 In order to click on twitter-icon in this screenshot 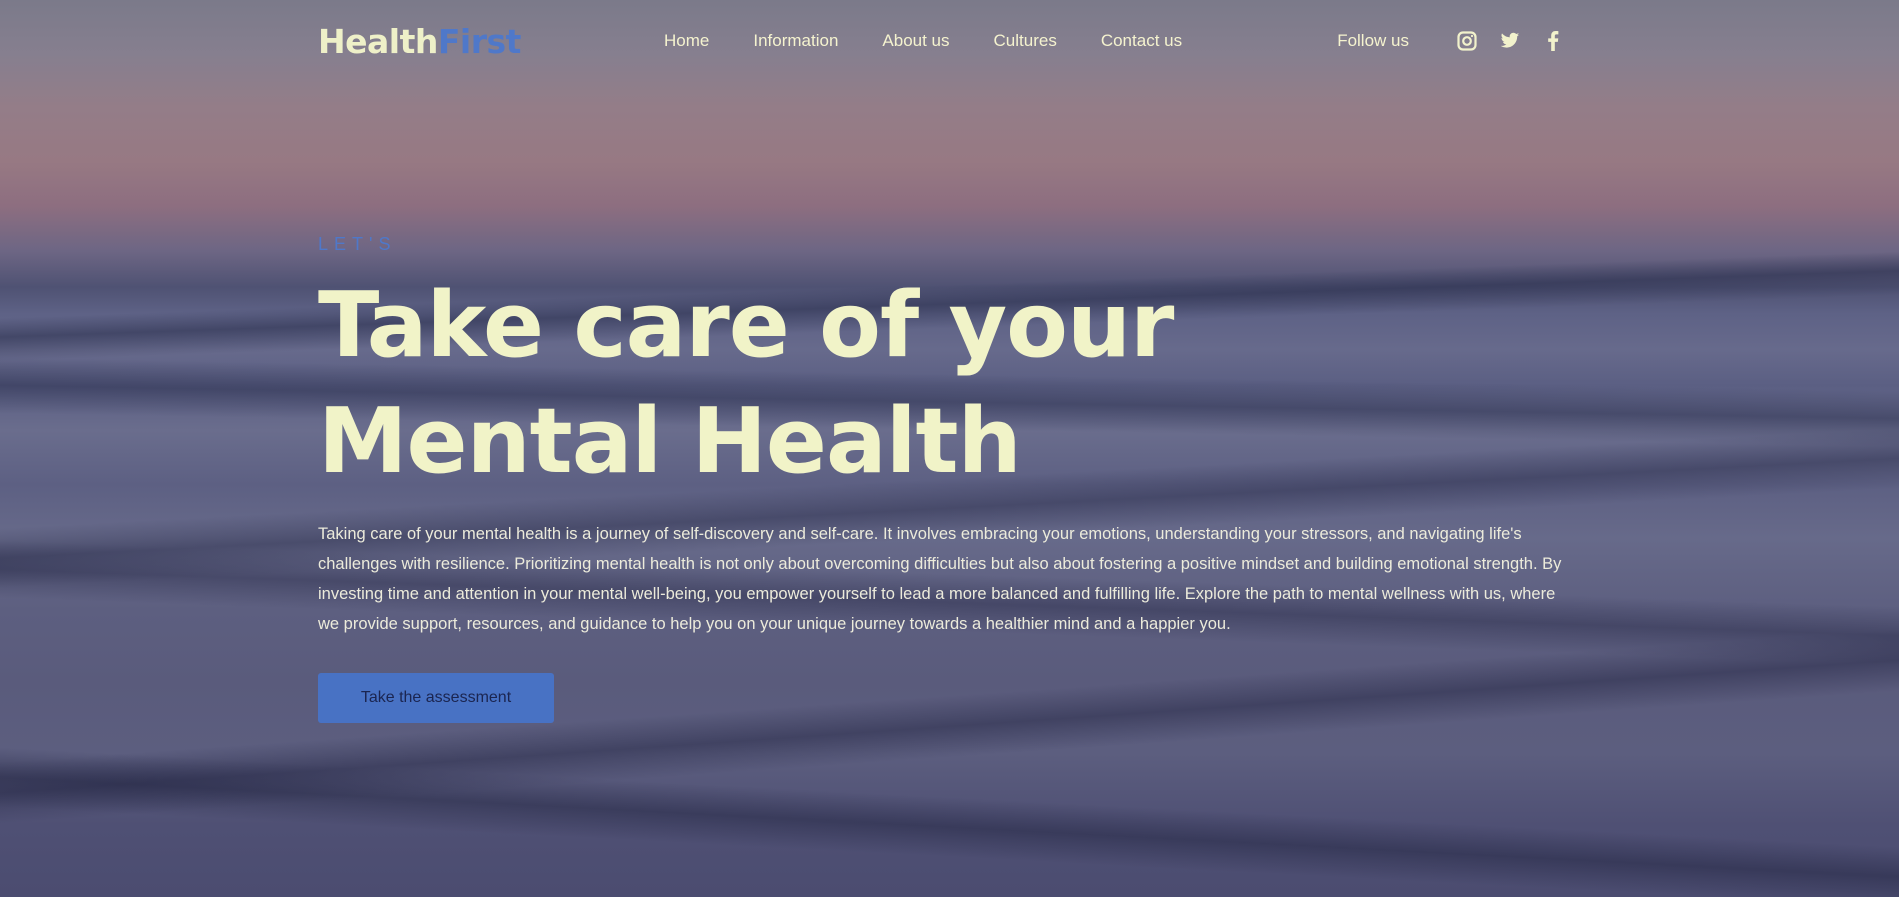, I will do `click(1510, 41)`.